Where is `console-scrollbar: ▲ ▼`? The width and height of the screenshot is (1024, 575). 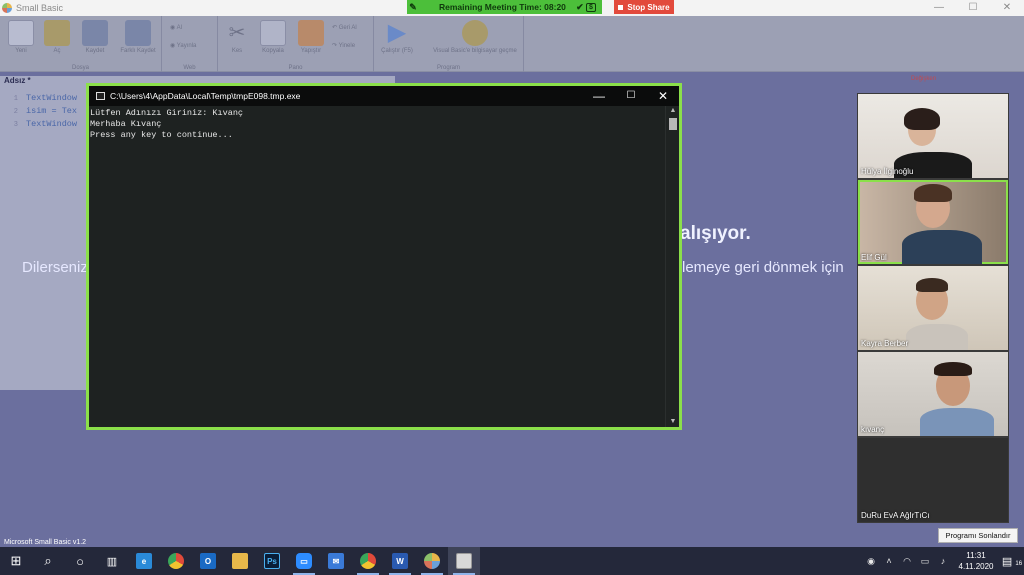 console-scrollbar: ▲ ▼ is located at coordinates (672, 266).